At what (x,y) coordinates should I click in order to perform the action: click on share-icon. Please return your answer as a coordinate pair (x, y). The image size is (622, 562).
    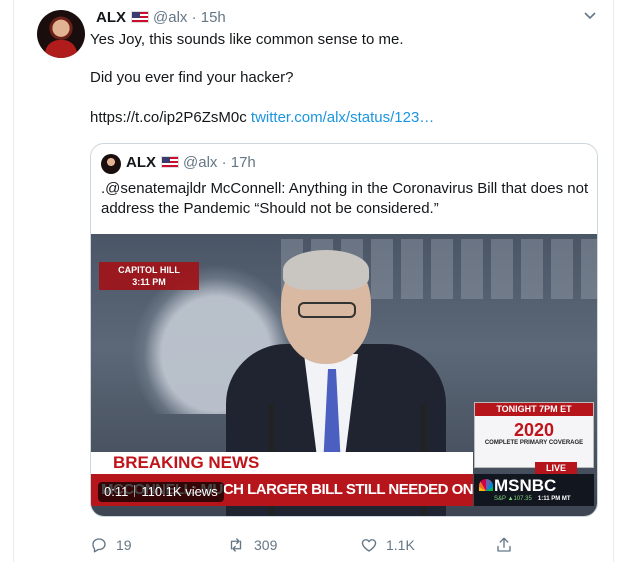
    Looking at the image, I should click on (504, 544).